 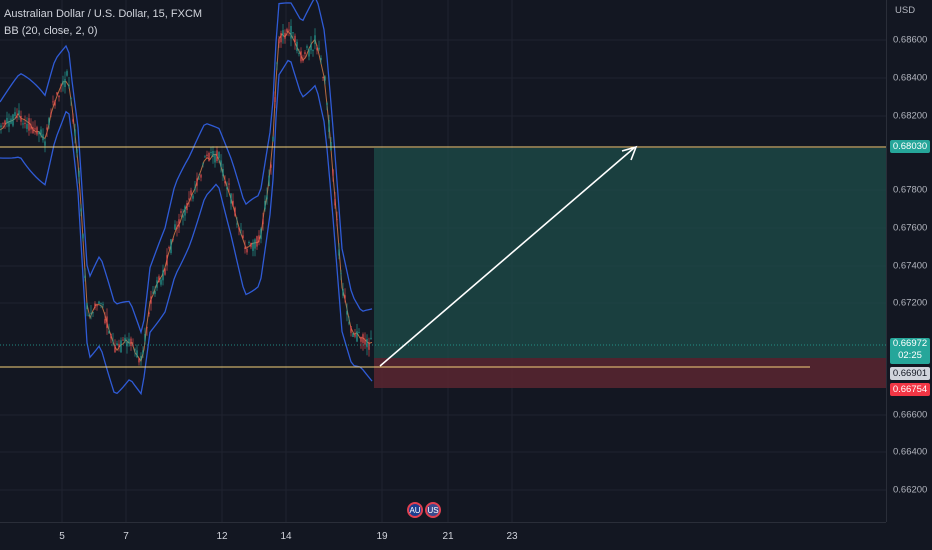 What do you see at coordinates (910, 146) in the screenshot?
I see `target-price-tag: 0.68030` at bounding box center [910, 146].